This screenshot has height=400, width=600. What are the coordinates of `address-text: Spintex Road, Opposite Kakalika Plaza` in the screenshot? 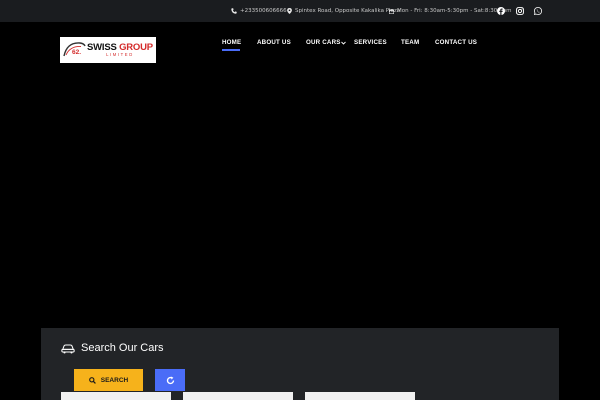 It's located at (348, 11).